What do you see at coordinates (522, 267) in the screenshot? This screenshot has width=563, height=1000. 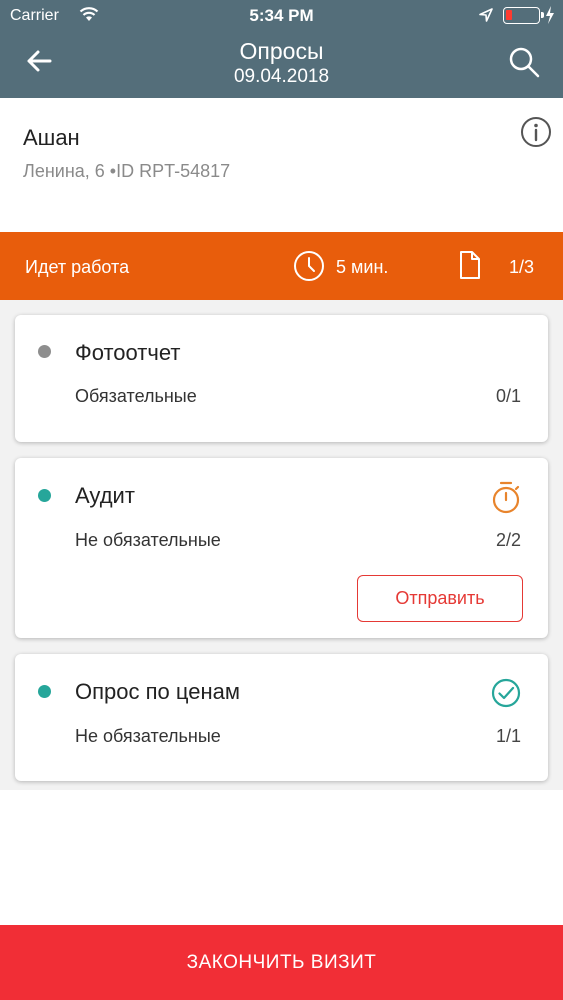 I see `page-counter: 1/3` at bounding box center [522, 267].